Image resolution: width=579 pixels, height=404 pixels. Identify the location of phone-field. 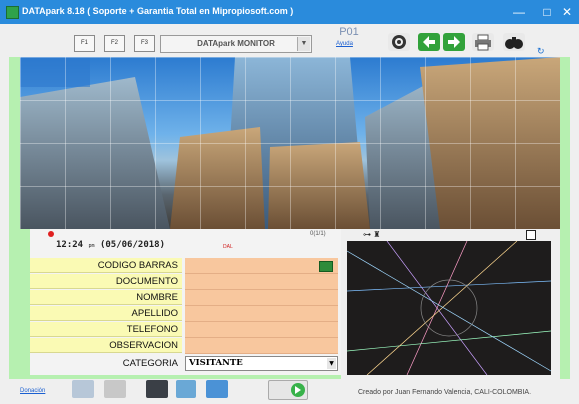
(261, 330).